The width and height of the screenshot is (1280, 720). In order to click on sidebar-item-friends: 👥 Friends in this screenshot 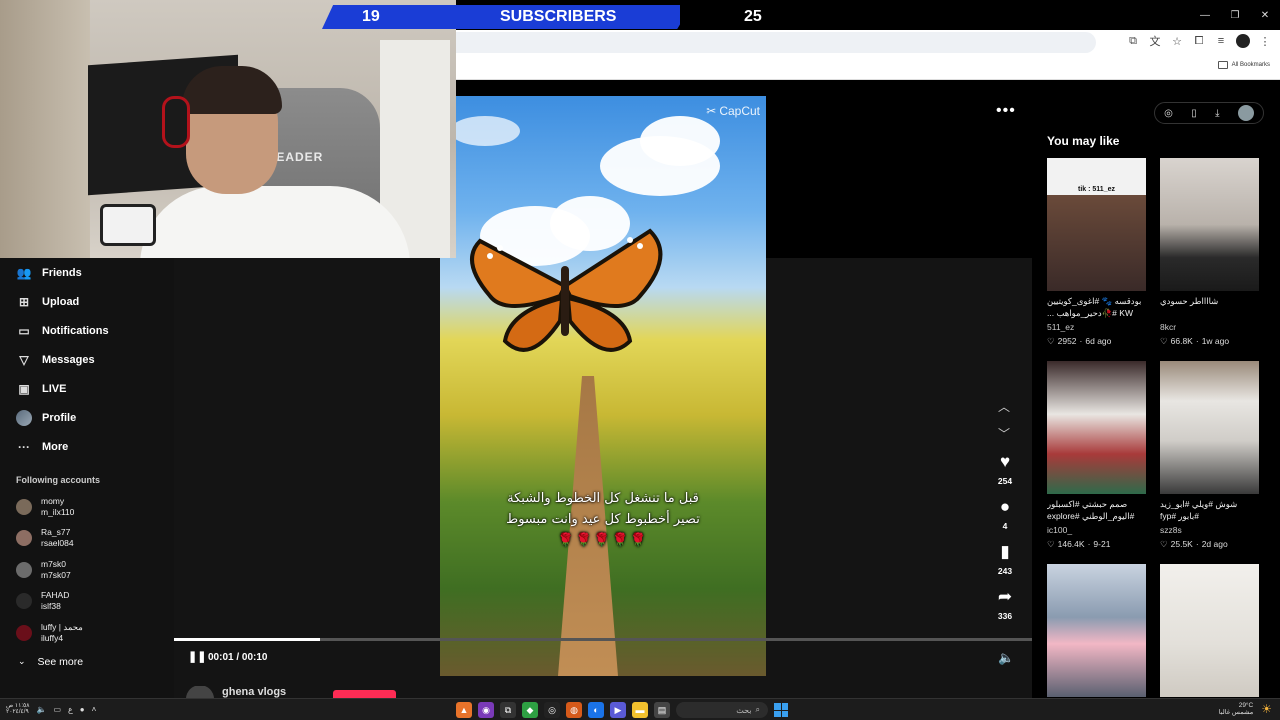, I will do `click(87, 272)`.